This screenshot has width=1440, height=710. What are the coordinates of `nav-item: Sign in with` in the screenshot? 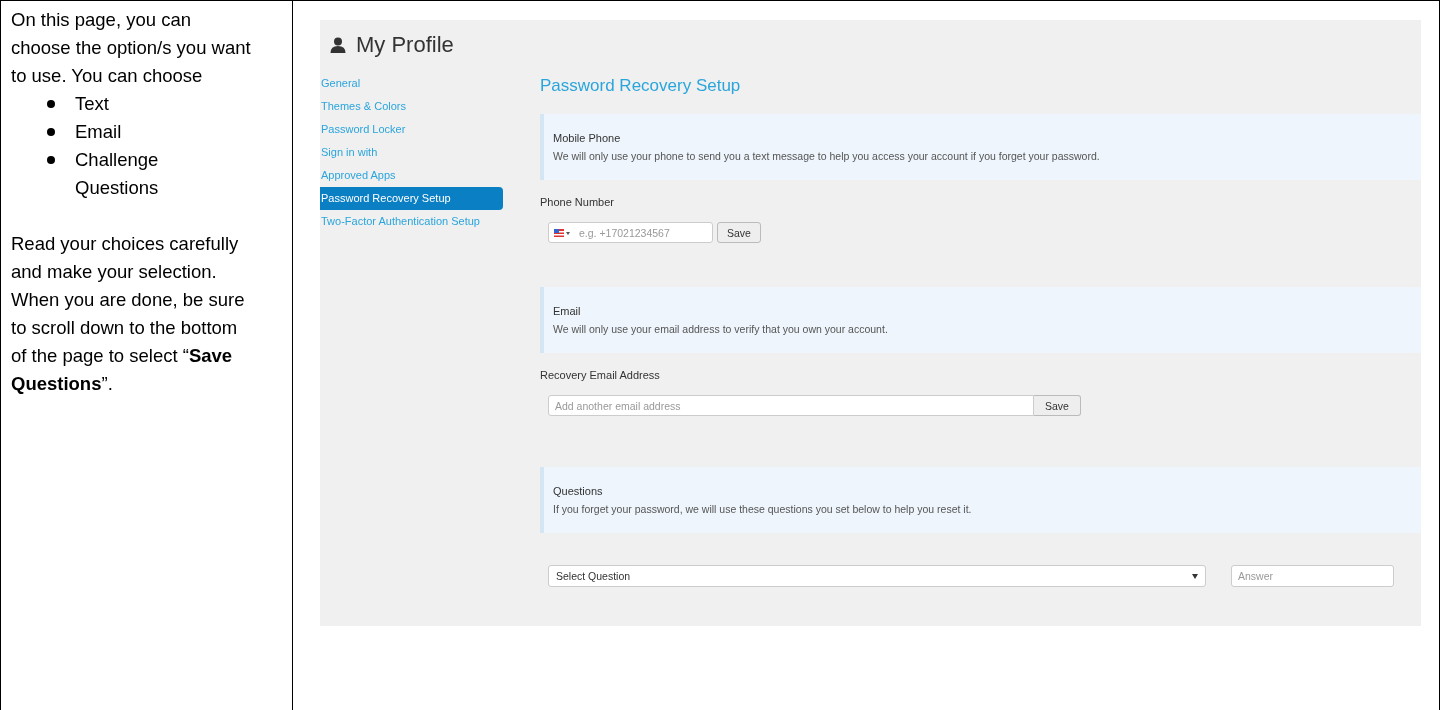 It's located at (411, 152).